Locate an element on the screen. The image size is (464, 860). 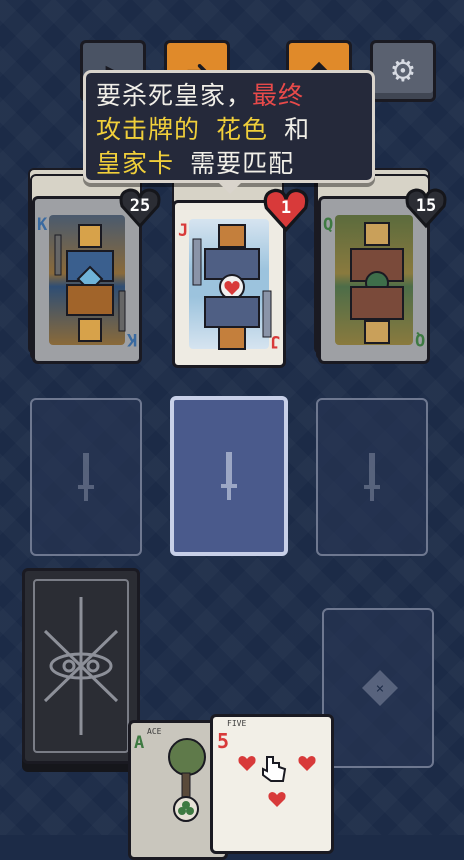
hint-tooltip: 要杀死皇家，最终 攻击牌的 花色 和 皇家卡 需要匹配 is located at coordinates (229, 132).